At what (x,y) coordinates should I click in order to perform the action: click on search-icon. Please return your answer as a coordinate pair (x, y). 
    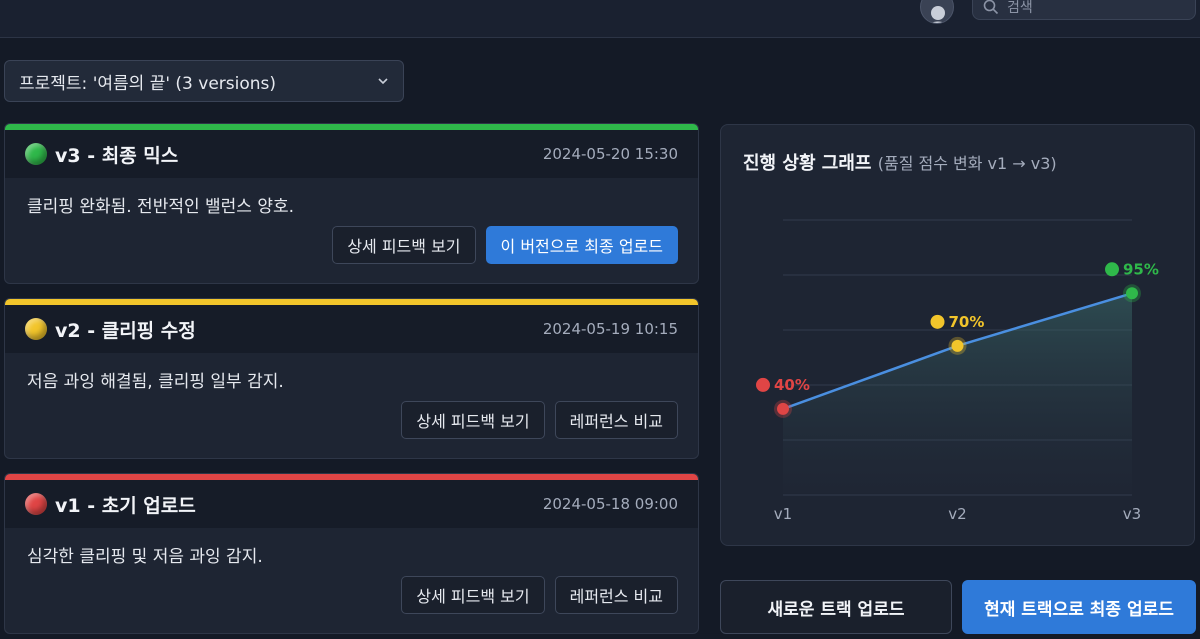
    Looking at the image, I should click on (991, 7).